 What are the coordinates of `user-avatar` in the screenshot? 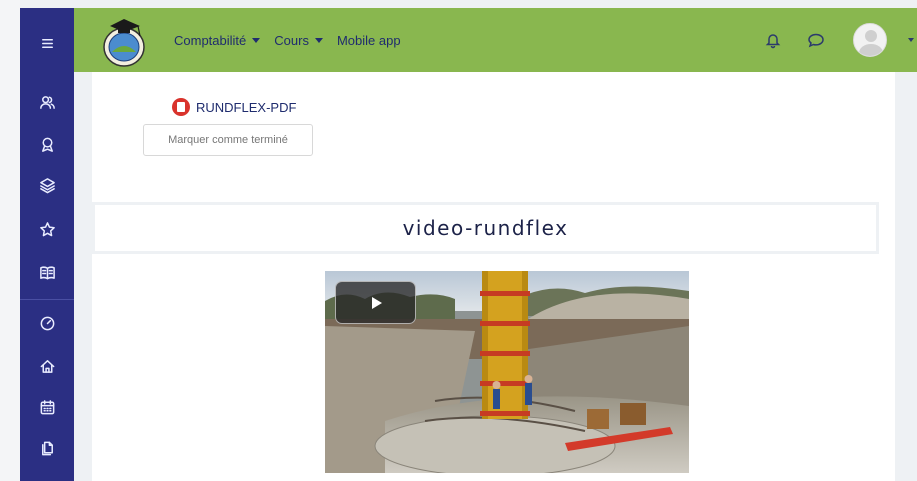 It's located at (870, 40).